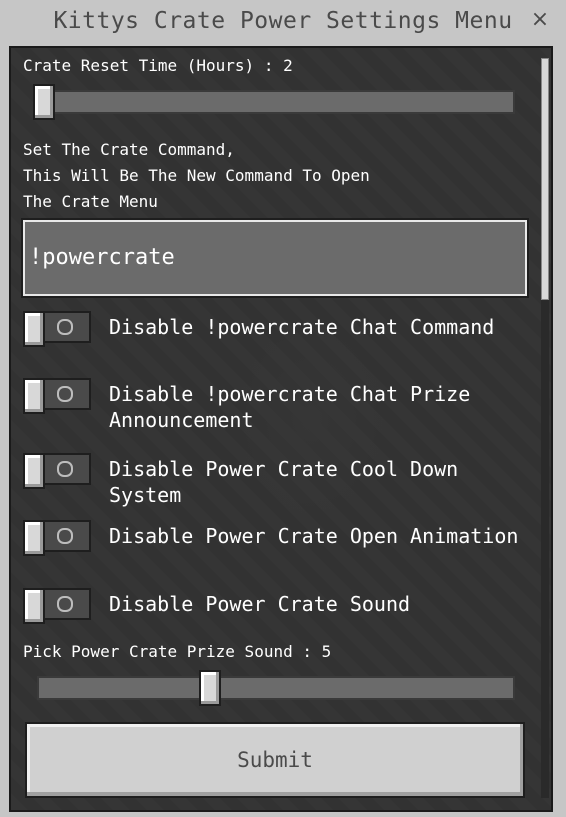 Image resolution: width=566 pixels, height=817 pixels. What do you see at coordinates (260, 604) in the screenshot?
I see `toggle-label-sound: Disable Power Crate Sound` at bounding box center [260, 604].